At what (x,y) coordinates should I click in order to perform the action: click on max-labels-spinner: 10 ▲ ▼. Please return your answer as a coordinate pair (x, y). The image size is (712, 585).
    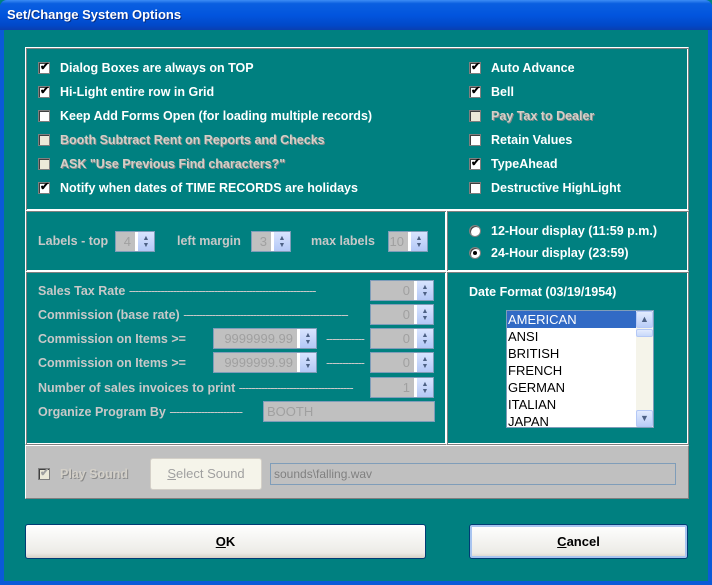
    Looking at the image, I should click on (408, 241).